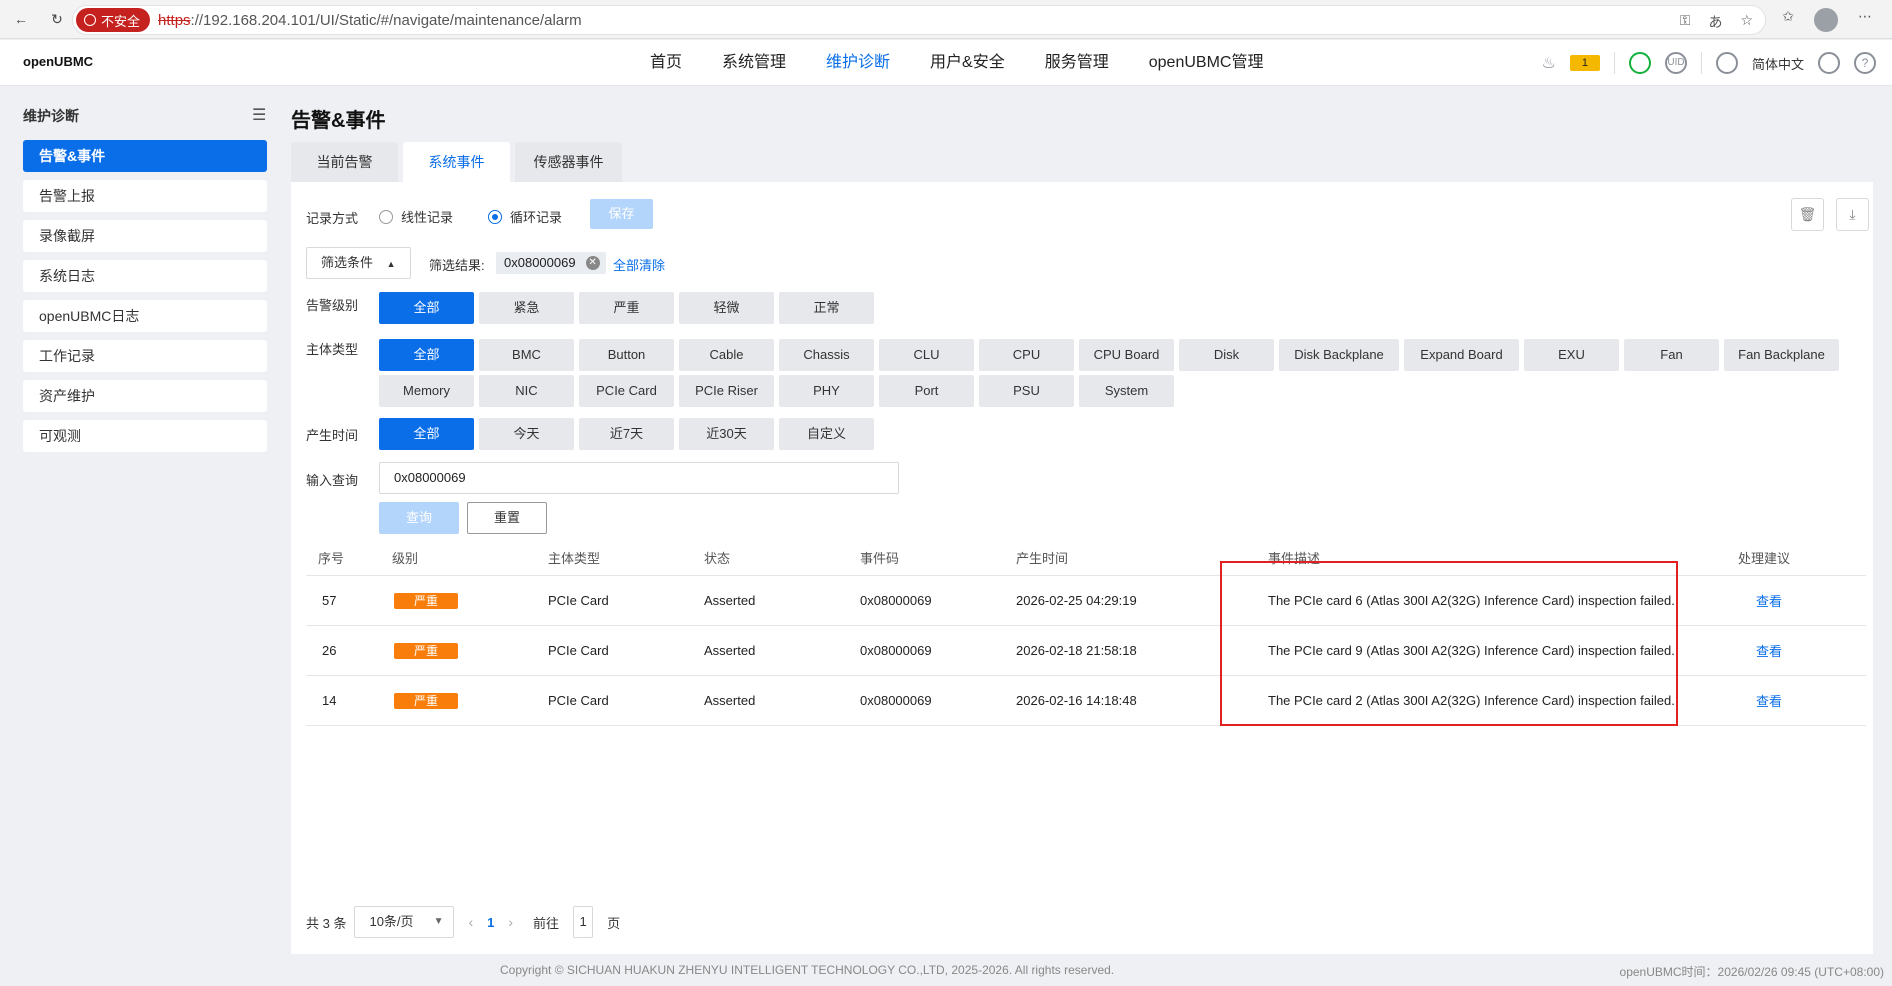 Image resolution: width=1892 pixels, height=986 pixels. I want to click on subject-port: Port, so click(926, 391).